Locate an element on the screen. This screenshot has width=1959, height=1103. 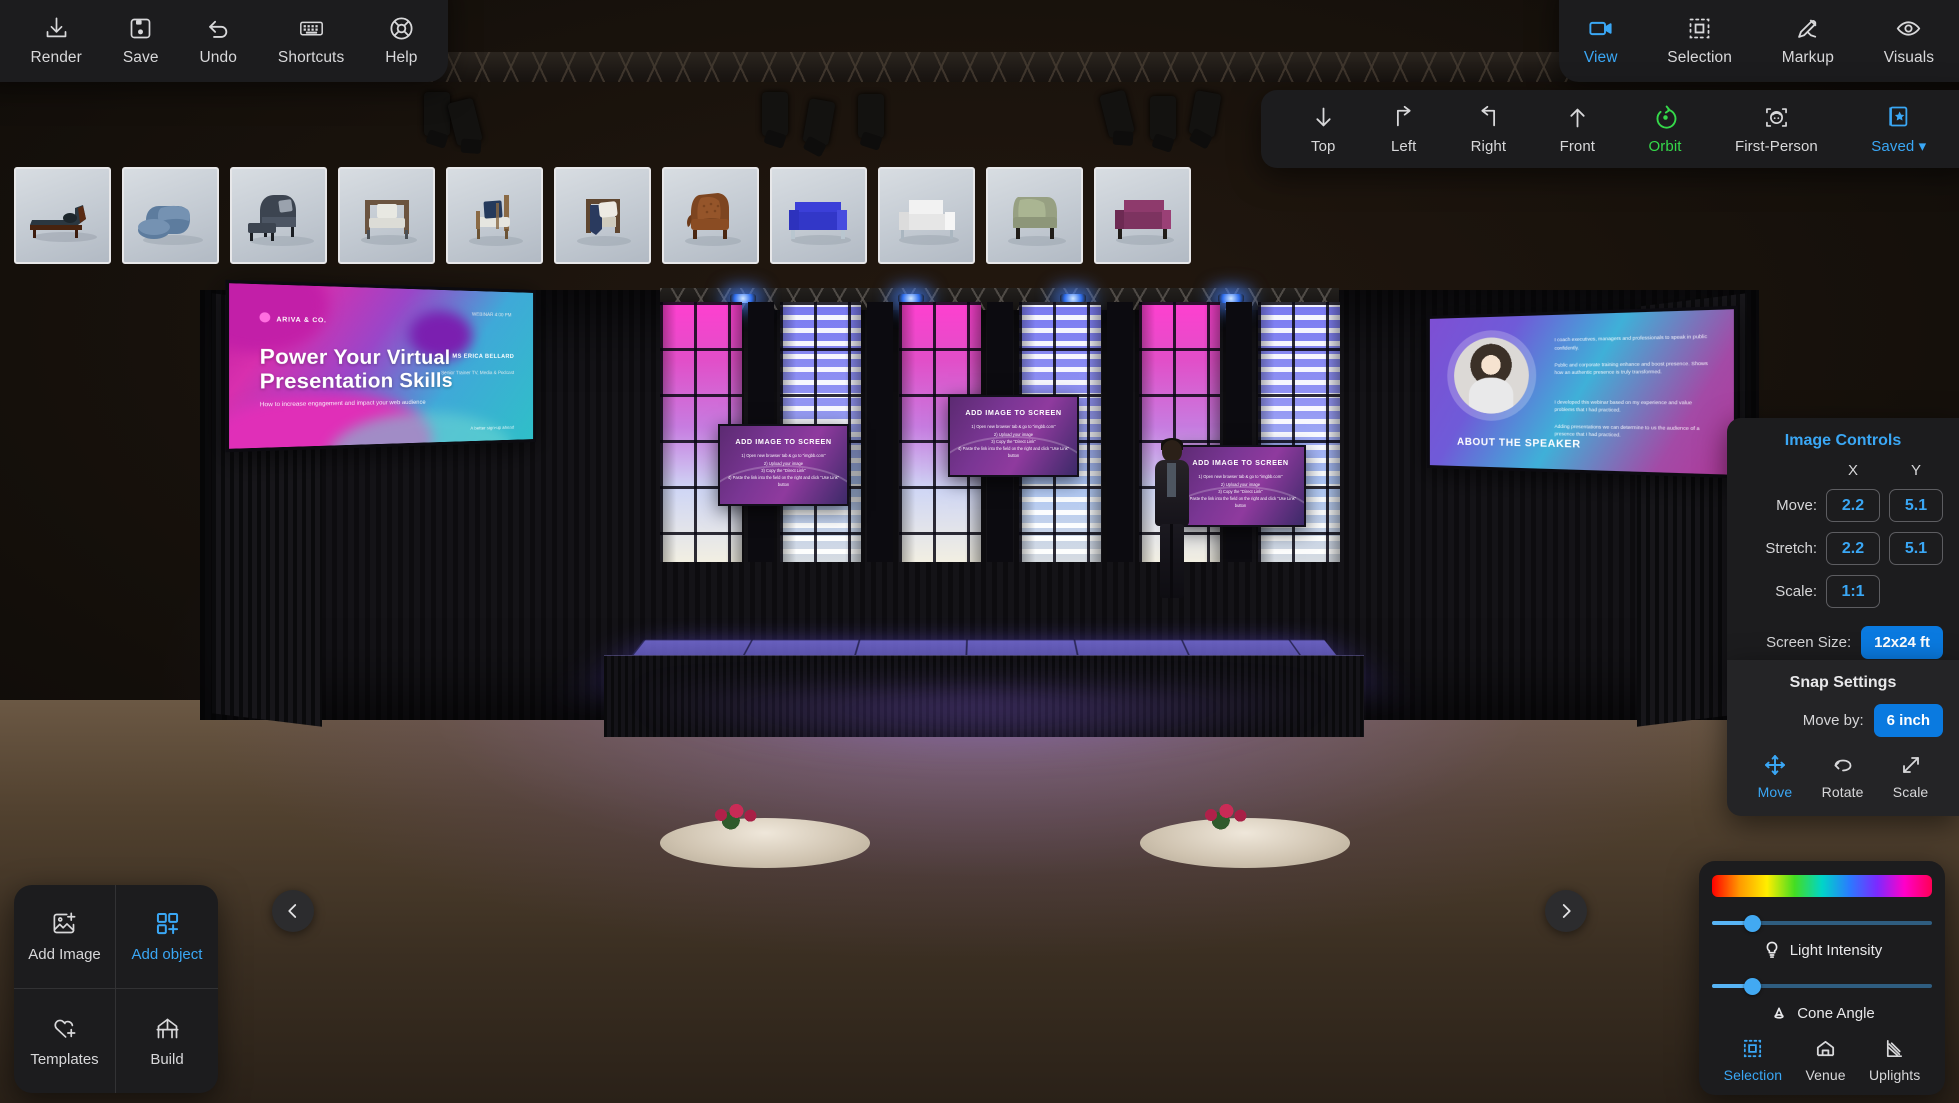
slide-speaker-name: MS ERICA BELLARD is located at coordinates (483, 357).